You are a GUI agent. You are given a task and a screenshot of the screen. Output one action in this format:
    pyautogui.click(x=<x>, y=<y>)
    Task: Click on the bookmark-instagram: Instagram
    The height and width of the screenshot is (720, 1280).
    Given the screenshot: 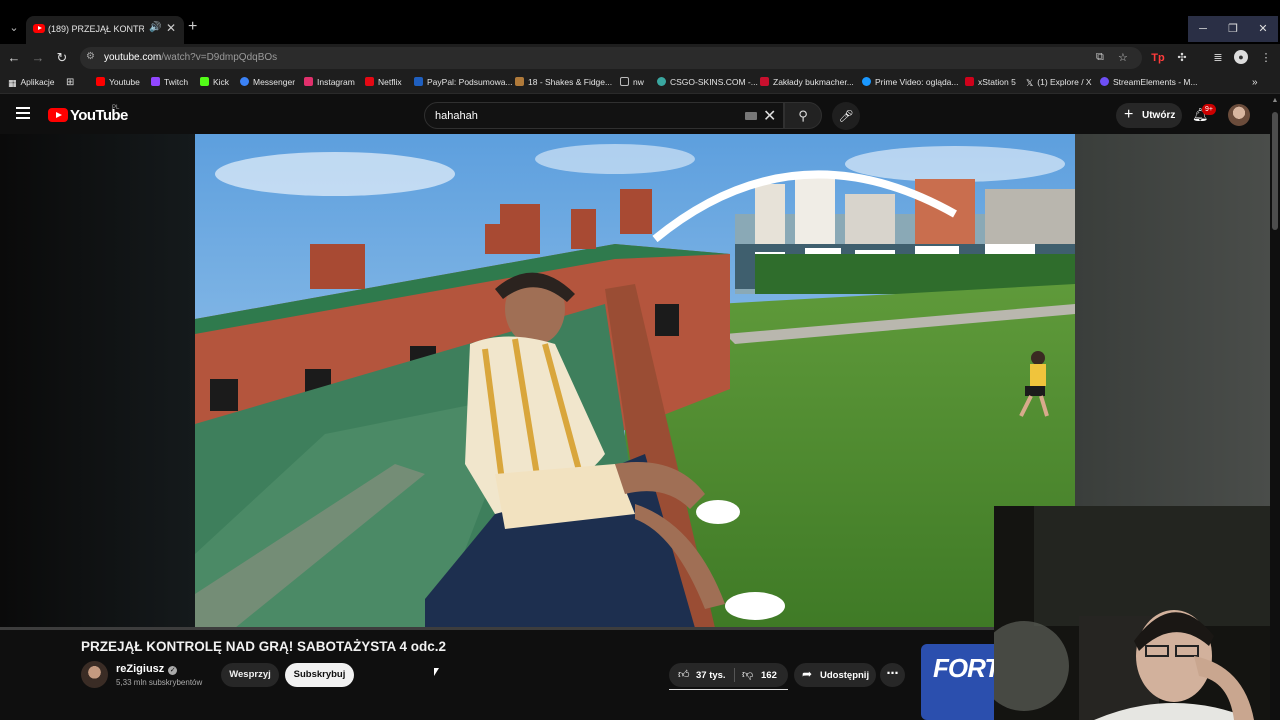 What is the action you would take?
    pyautogui.click(x=329, y=82)
    